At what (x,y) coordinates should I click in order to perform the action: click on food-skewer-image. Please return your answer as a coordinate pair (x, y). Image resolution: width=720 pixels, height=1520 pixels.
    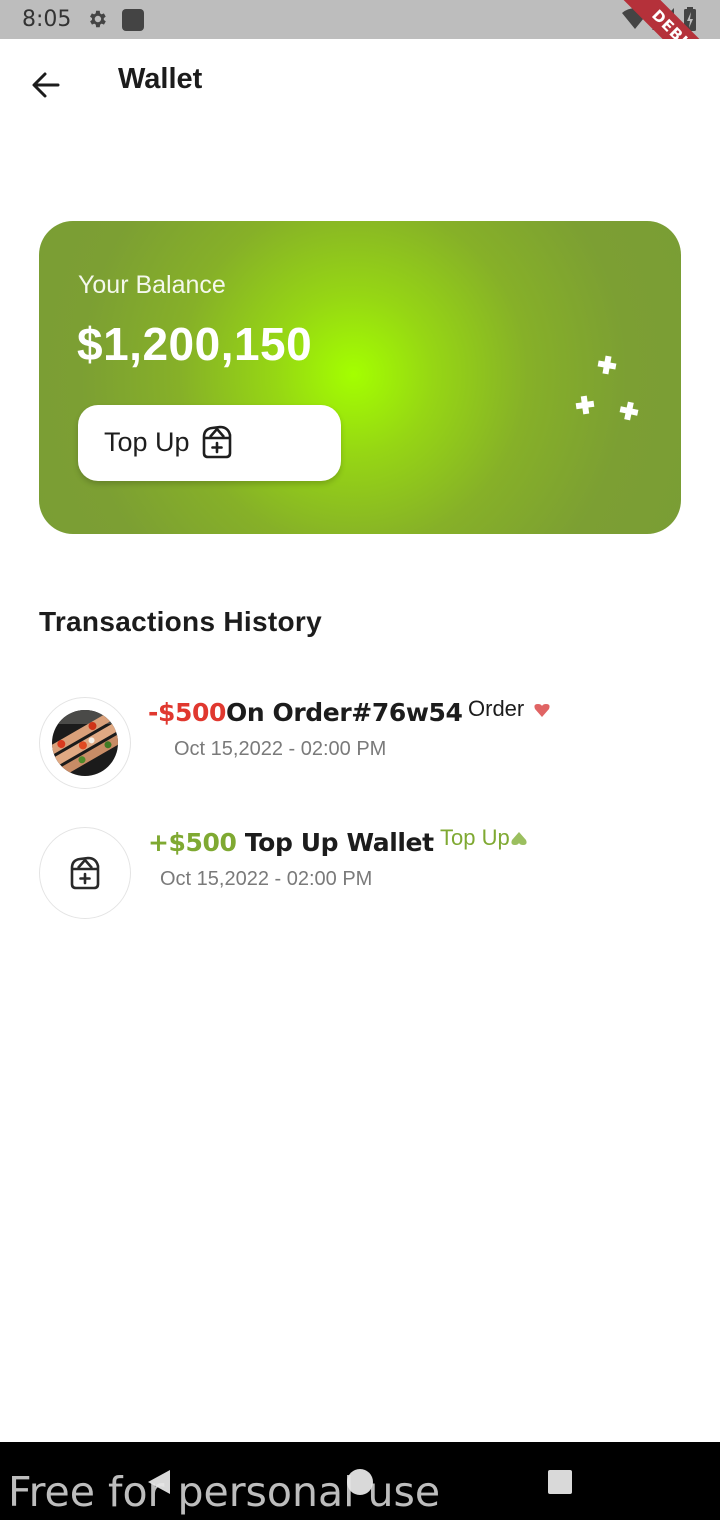
    Looking at the image, I should click on (85, 743).